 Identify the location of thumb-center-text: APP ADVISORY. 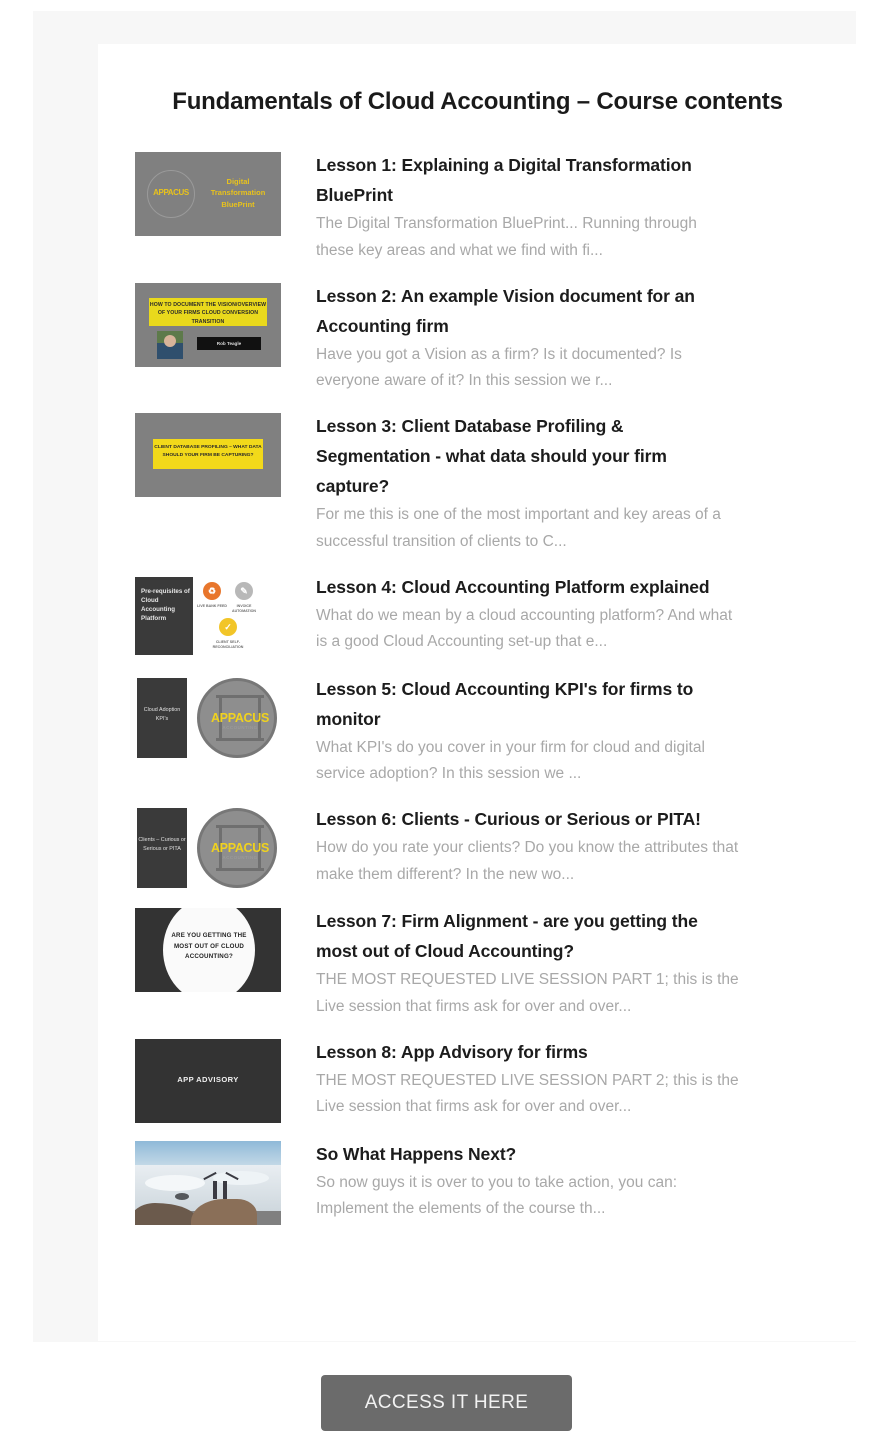
(208, 1079).